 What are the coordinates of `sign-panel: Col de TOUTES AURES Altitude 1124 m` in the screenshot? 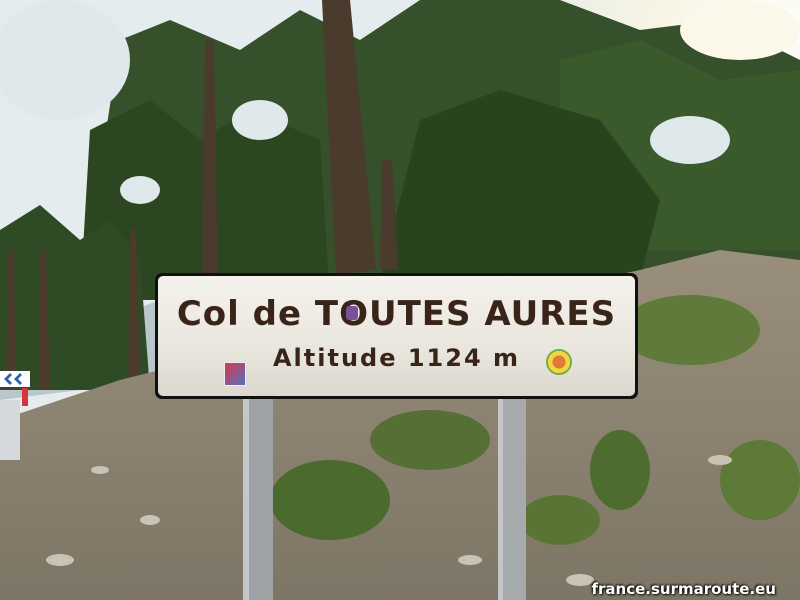 It's located at (396, 336).